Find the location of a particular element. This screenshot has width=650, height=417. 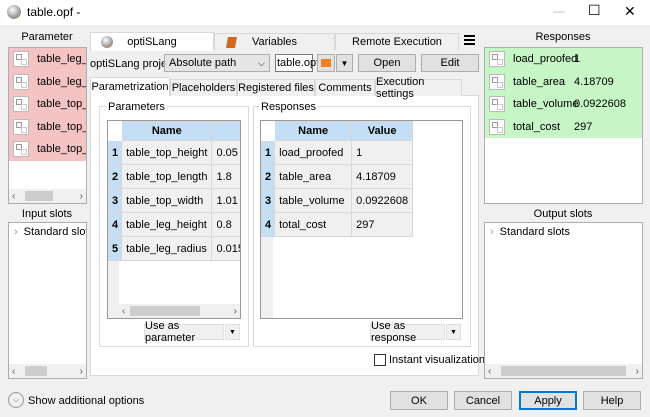

apply-button: Apply is located at coordinates (548, 400).